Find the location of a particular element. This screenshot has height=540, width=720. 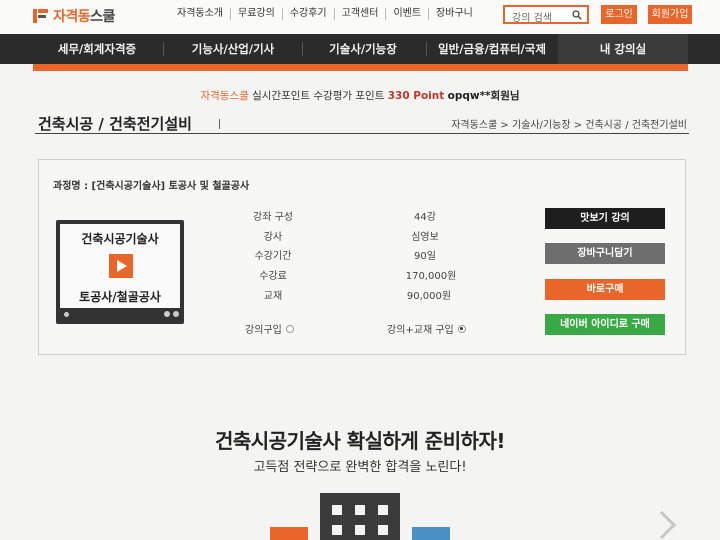

preview-lecture-button: 맛보기 강의 is located at coordinates (605, 218).